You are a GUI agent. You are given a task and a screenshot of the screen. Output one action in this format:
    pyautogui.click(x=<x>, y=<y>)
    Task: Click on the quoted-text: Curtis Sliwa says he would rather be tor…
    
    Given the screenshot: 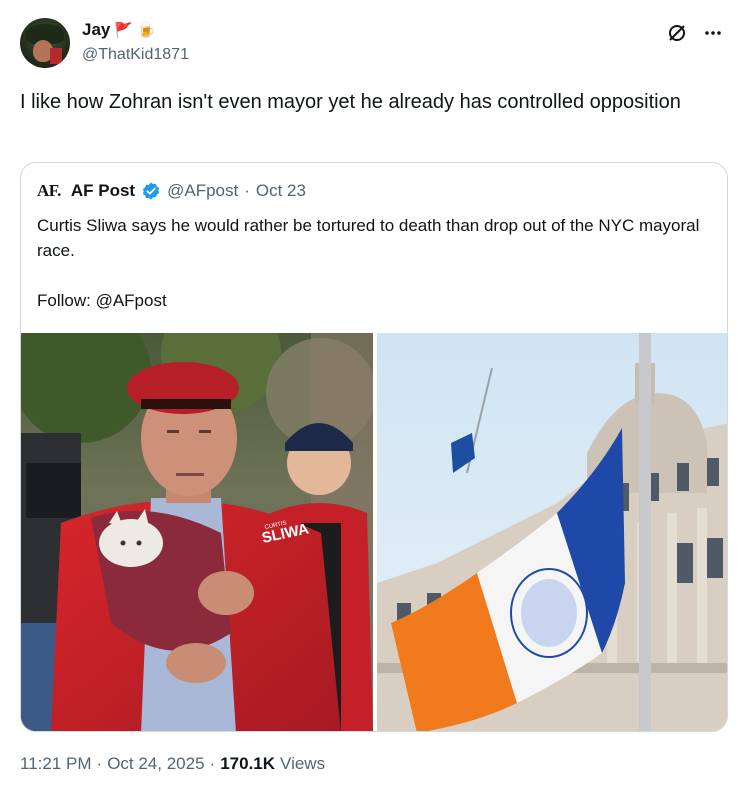 What is the action you would take?
    pyautogui.click(x=377, y=263)
    